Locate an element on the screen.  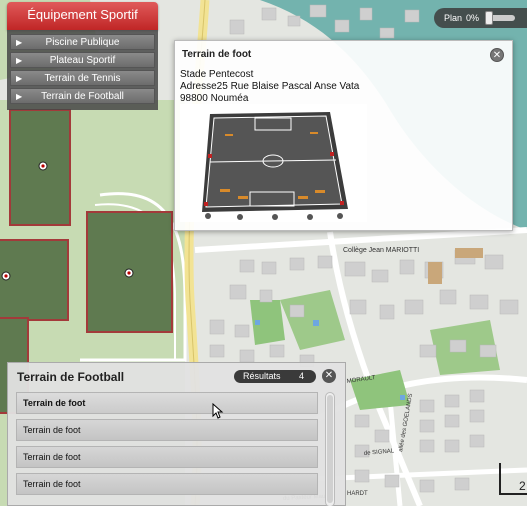
category-item-label: Plateau Sportif is located at coordinates (82, 60).